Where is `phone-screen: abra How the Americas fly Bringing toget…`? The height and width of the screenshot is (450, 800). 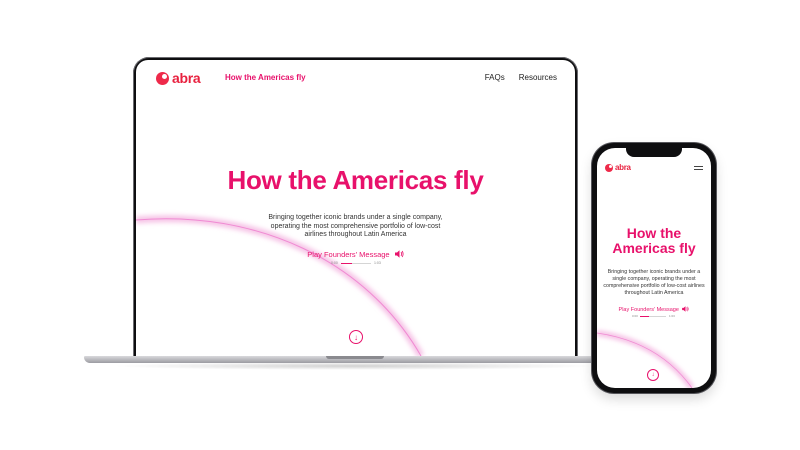 phone-screen: abra How the Americas fly Bringing toget… is located at coordinates (654, 268).